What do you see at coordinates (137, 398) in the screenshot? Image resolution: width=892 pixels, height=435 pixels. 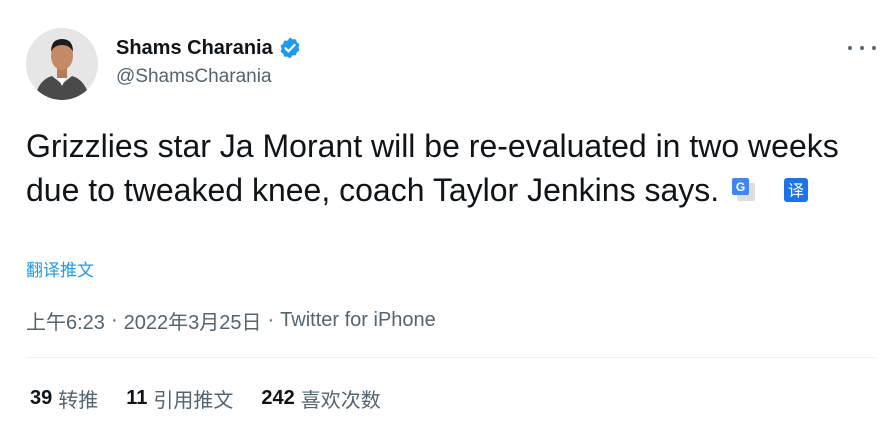 I see `quotes-count: 11` at bounding box center [137, 398].